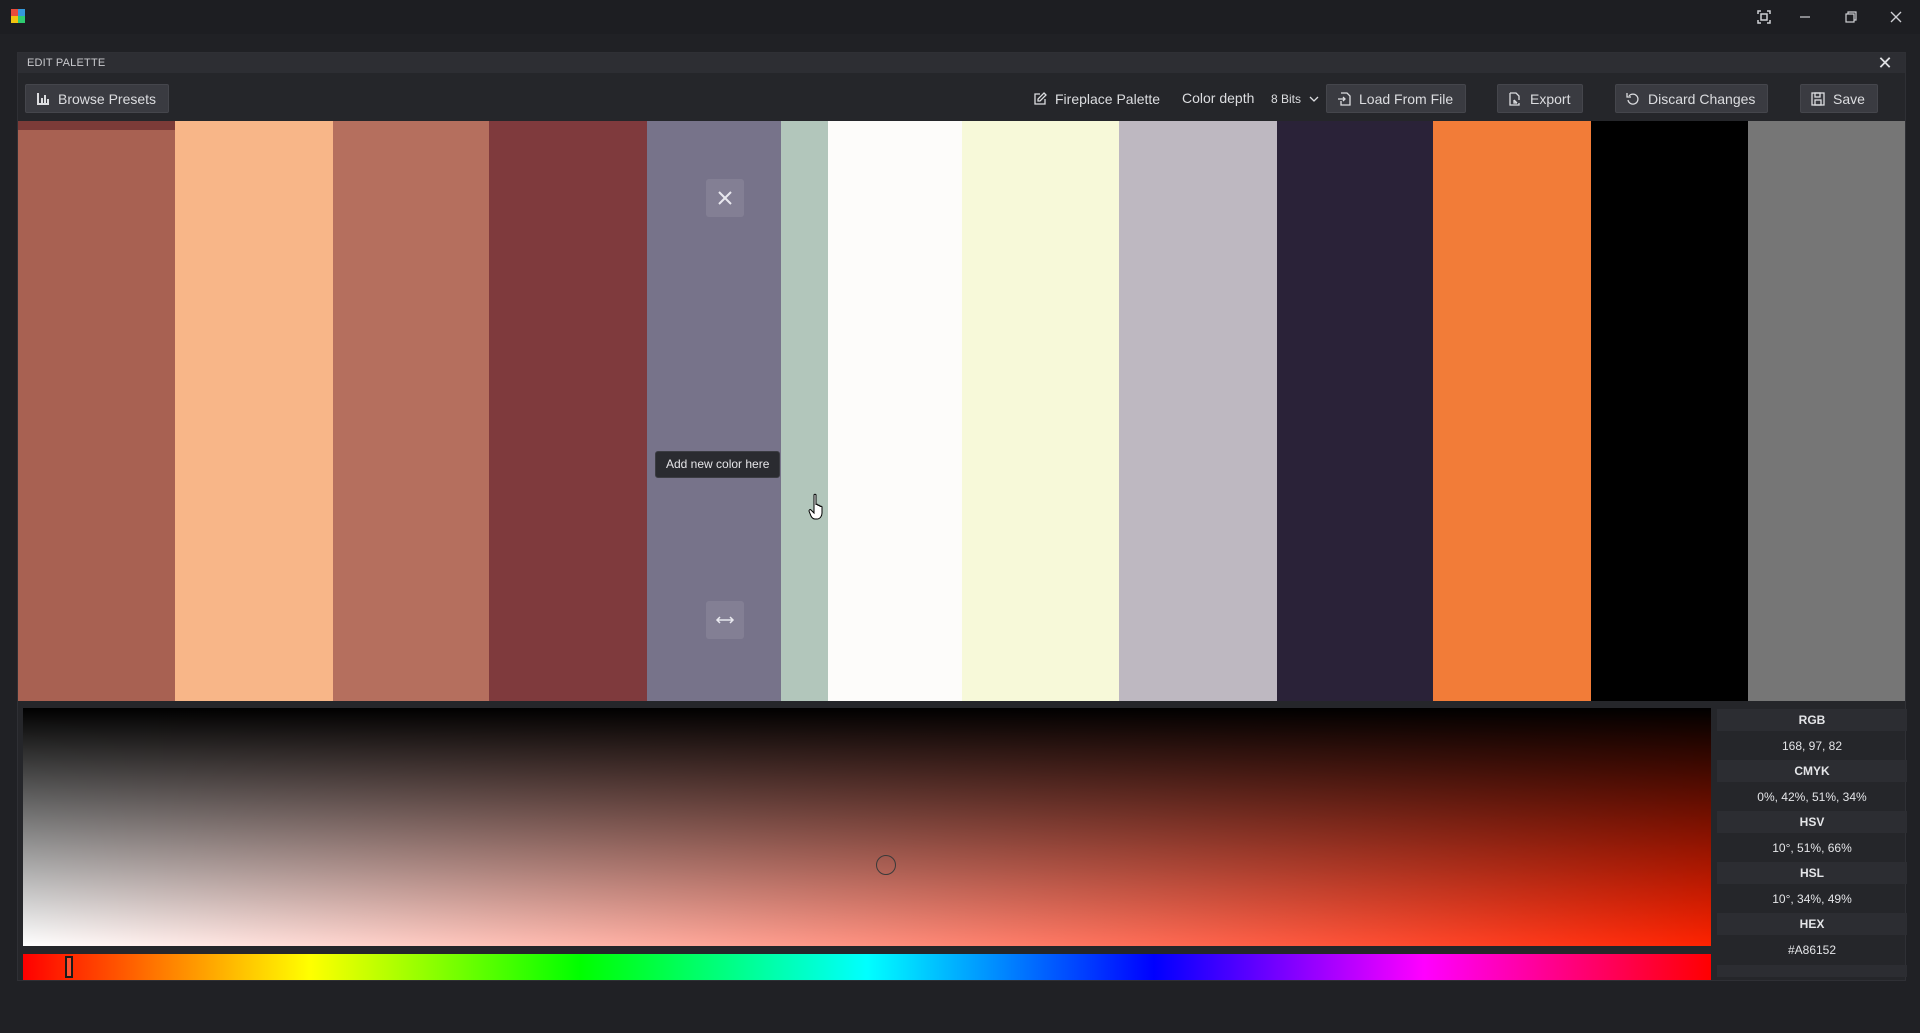 This screenshot has width=1920, height=1033. Describe the element at coordinates (1896, 17) in the screenshot. I see `window-close-icon` at that location.